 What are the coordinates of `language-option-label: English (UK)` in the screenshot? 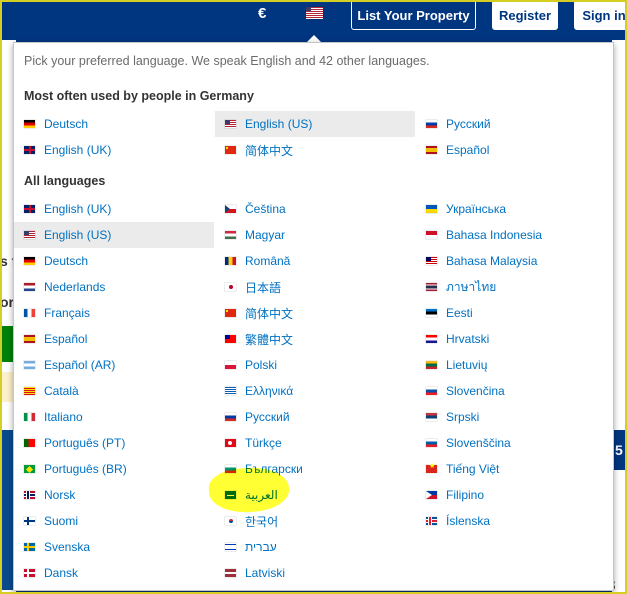 It's located at (78, 209).